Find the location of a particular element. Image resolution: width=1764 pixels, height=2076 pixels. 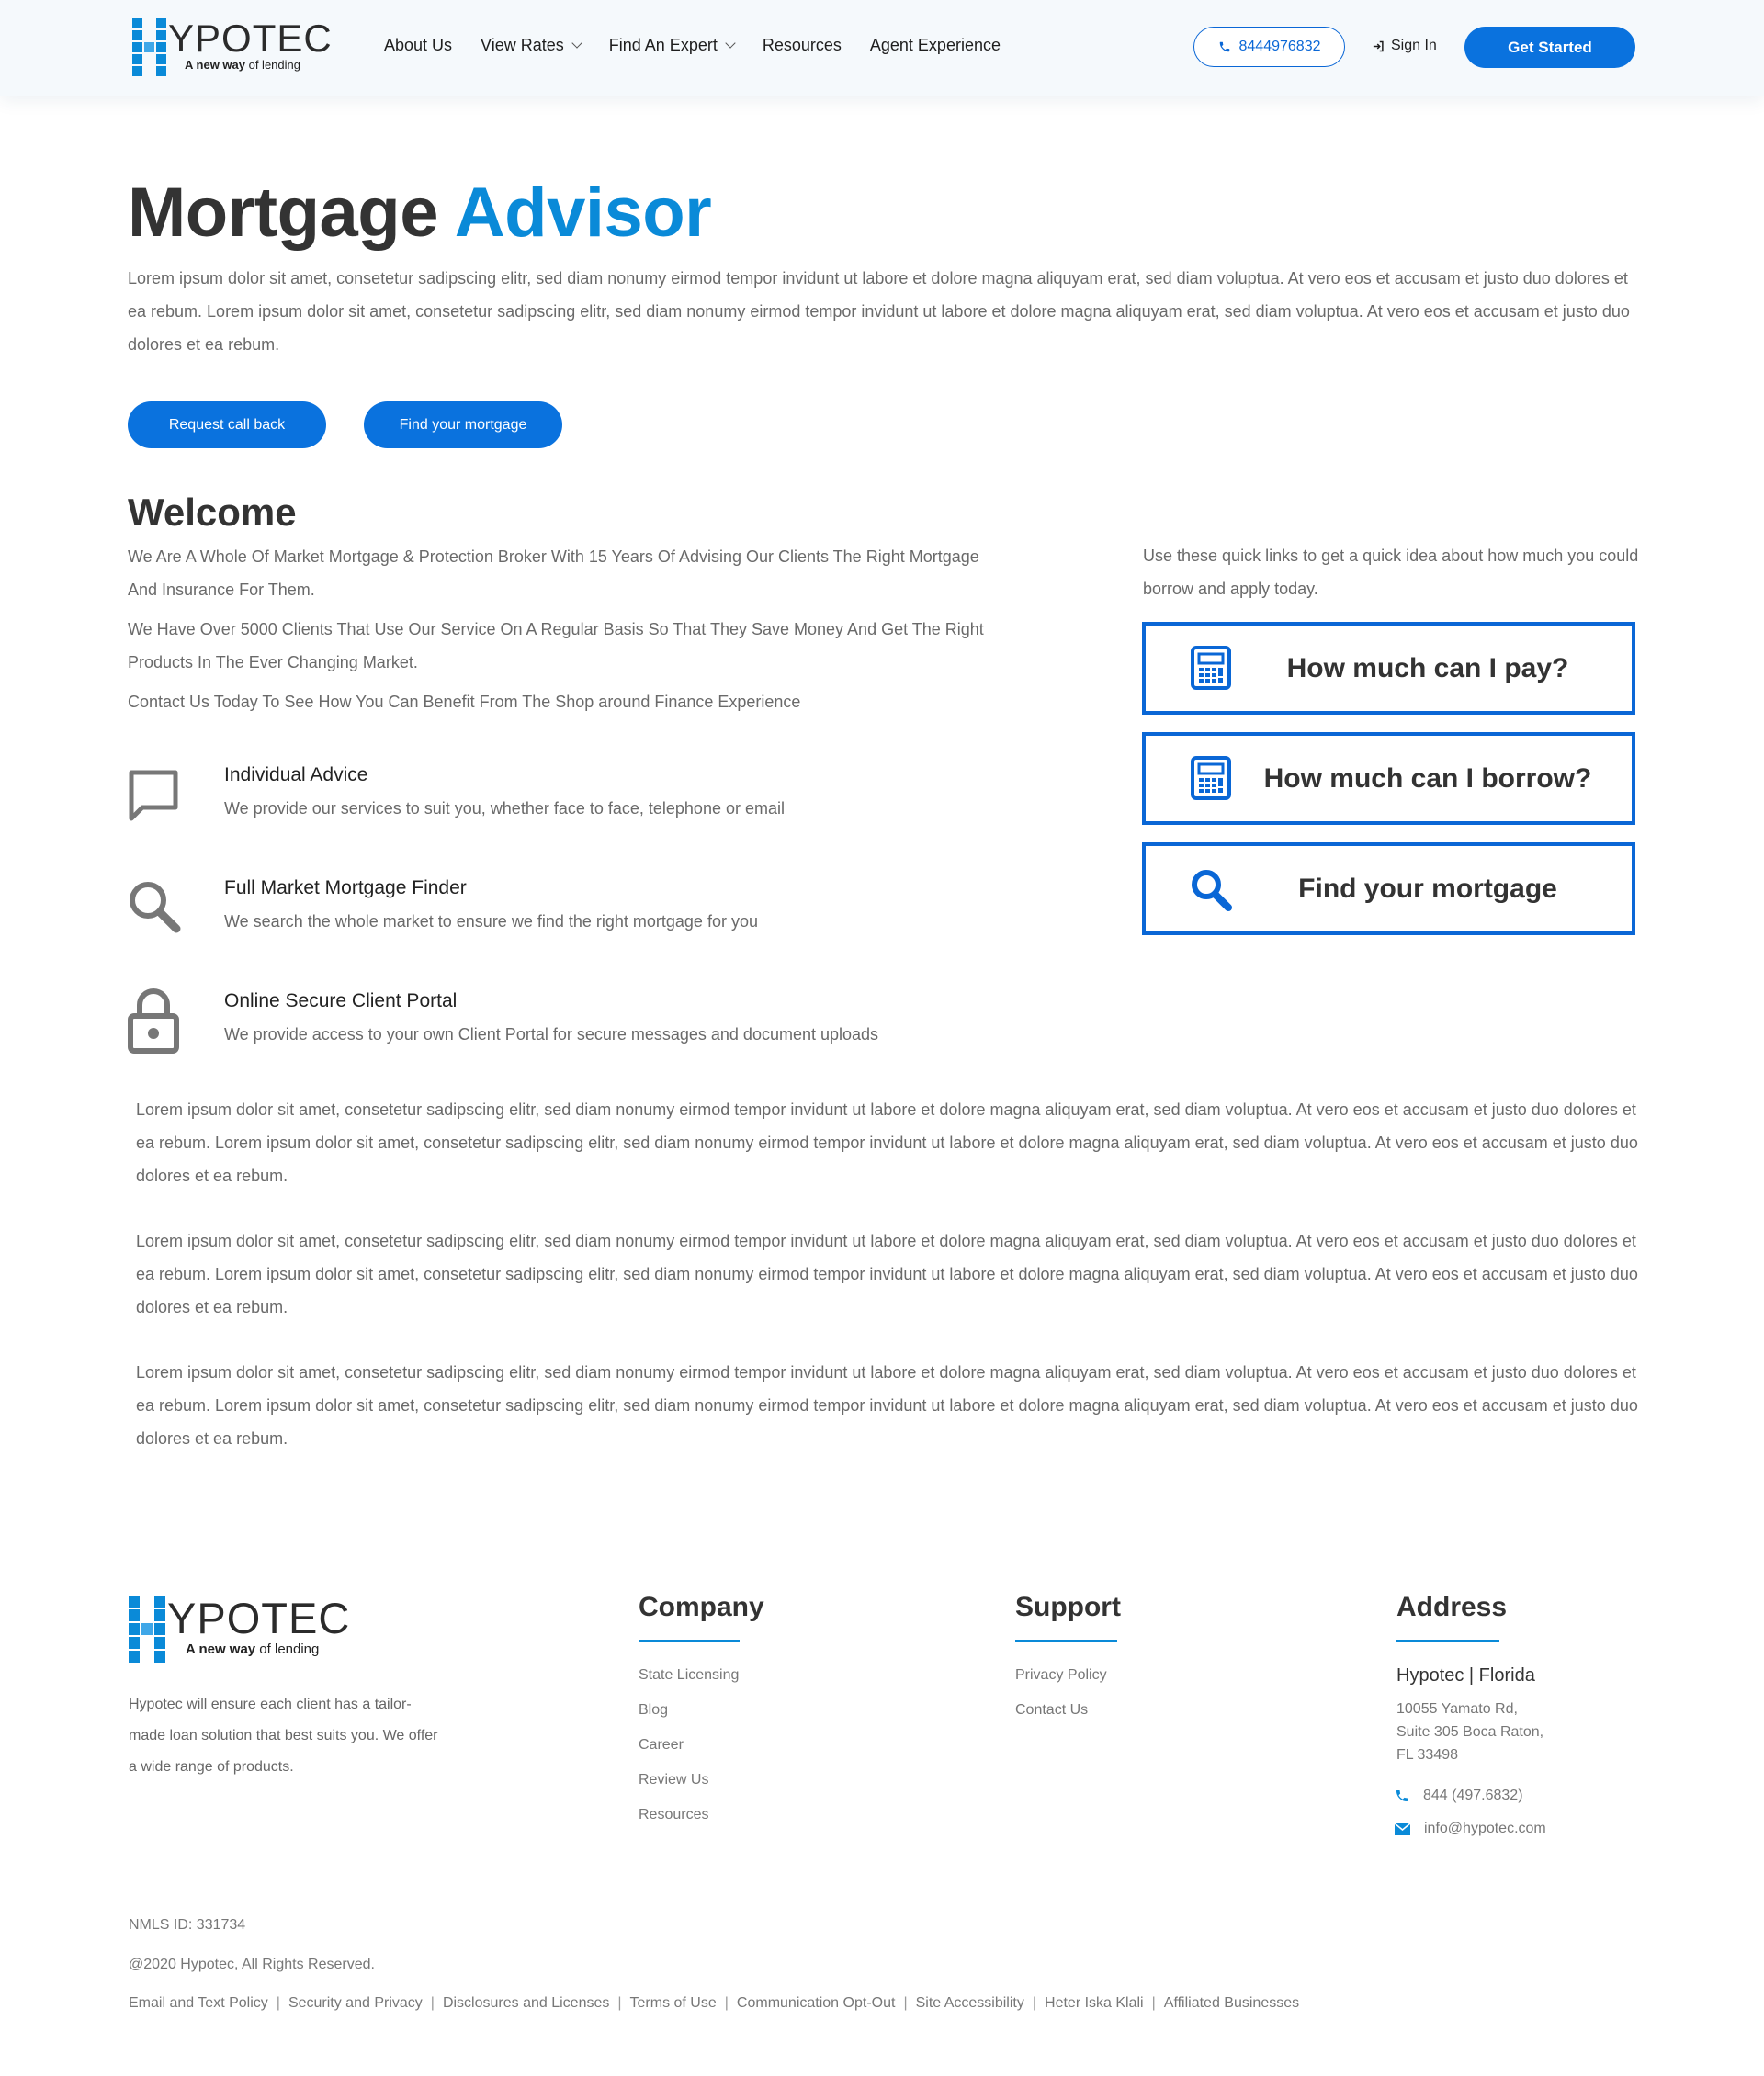

address-name: Hypotec | Florida is located at coordinates (1466, 1675).